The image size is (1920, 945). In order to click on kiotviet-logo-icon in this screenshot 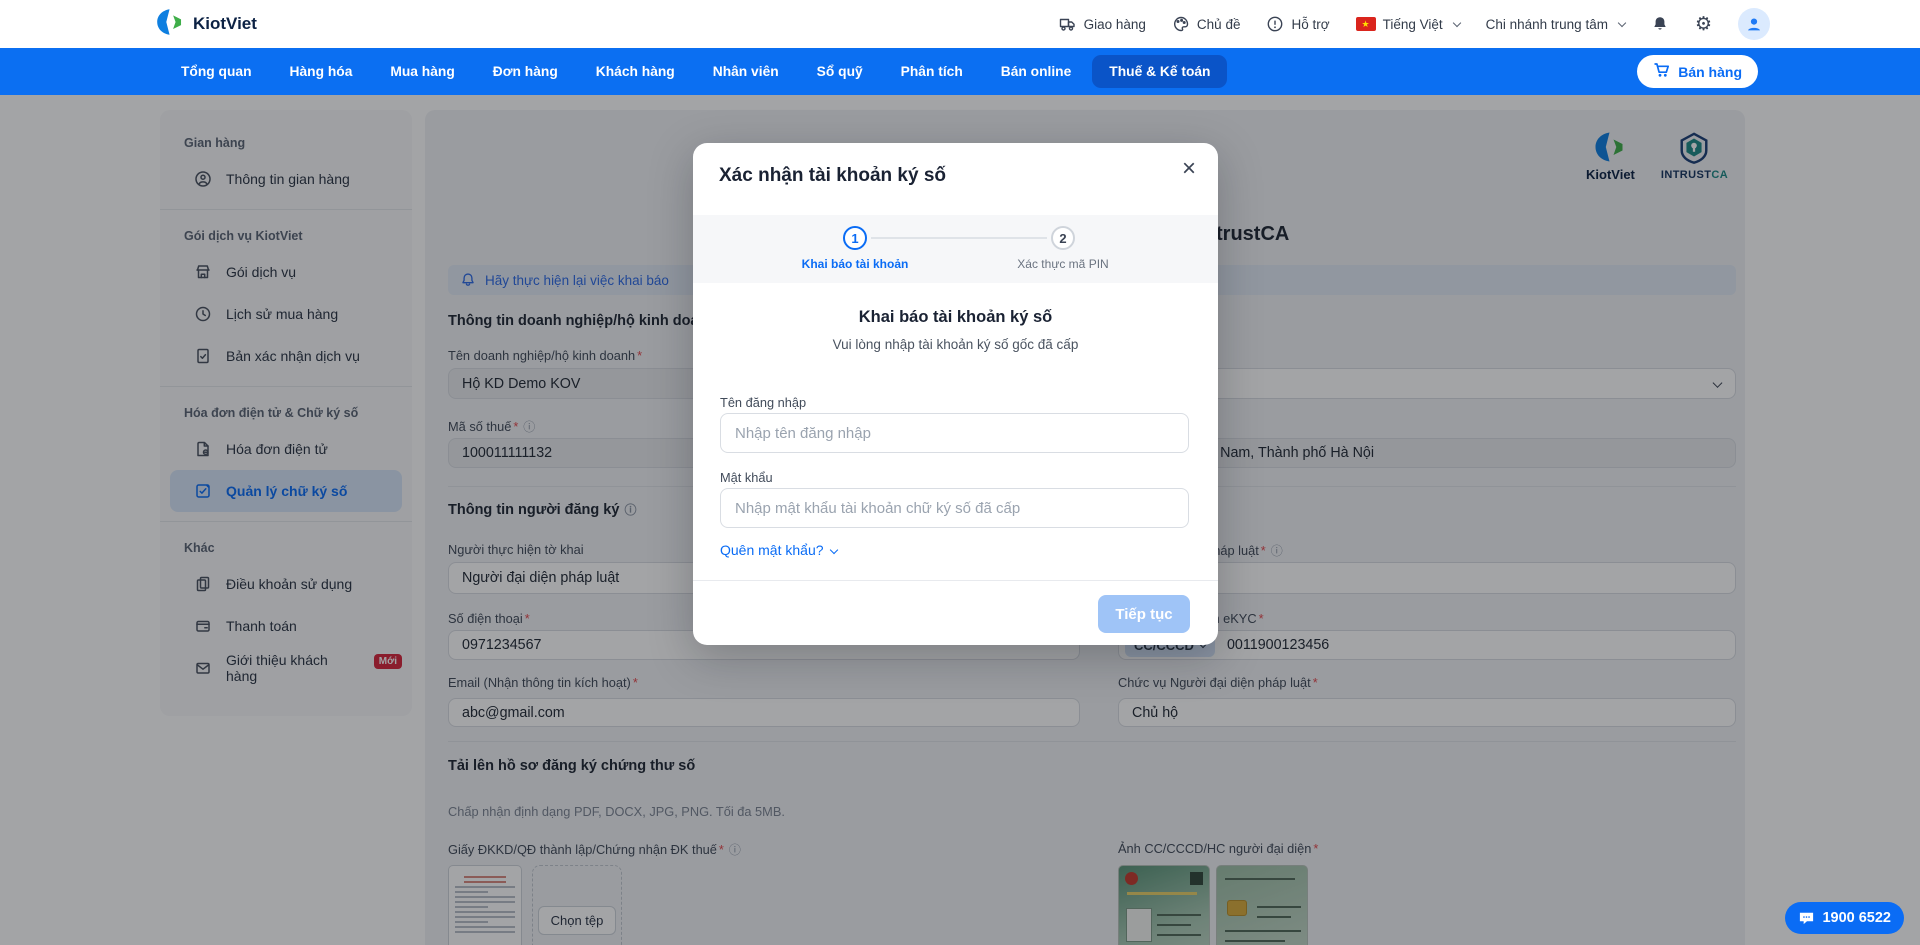, I will do `click(170, 24)`.